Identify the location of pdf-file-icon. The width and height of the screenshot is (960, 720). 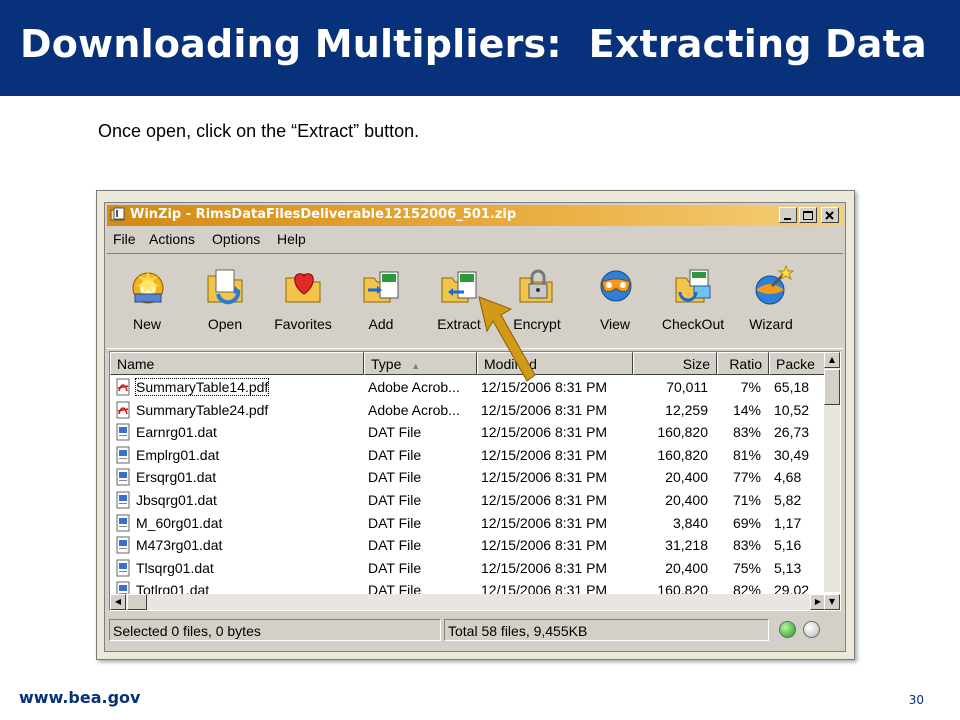
(123, 387).